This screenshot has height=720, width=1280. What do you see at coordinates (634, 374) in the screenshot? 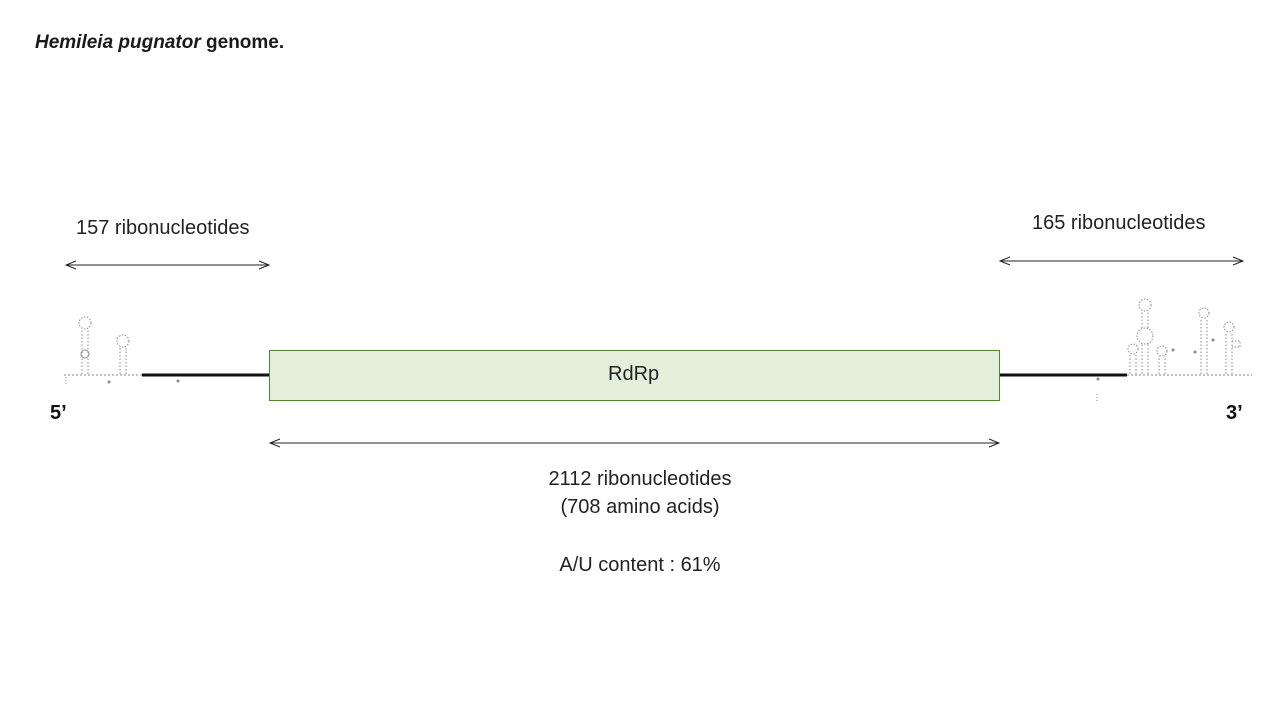
I see `rdrp-label: RdRp` at bounding box center [634, 374].